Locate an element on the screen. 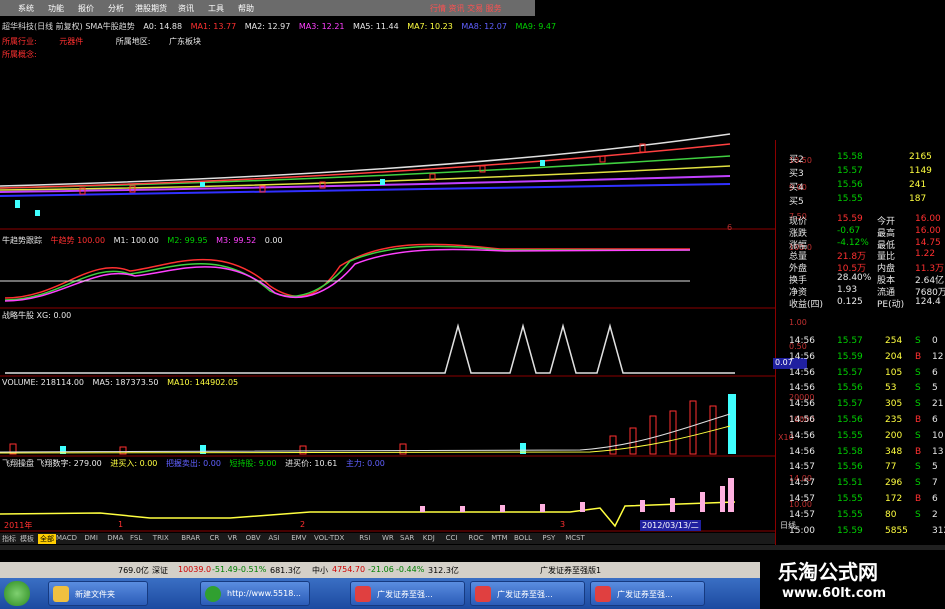 The image size is (945, 609). tick-row: 14:56 15.56 235 B 6 is located at coordinates (866, 421).